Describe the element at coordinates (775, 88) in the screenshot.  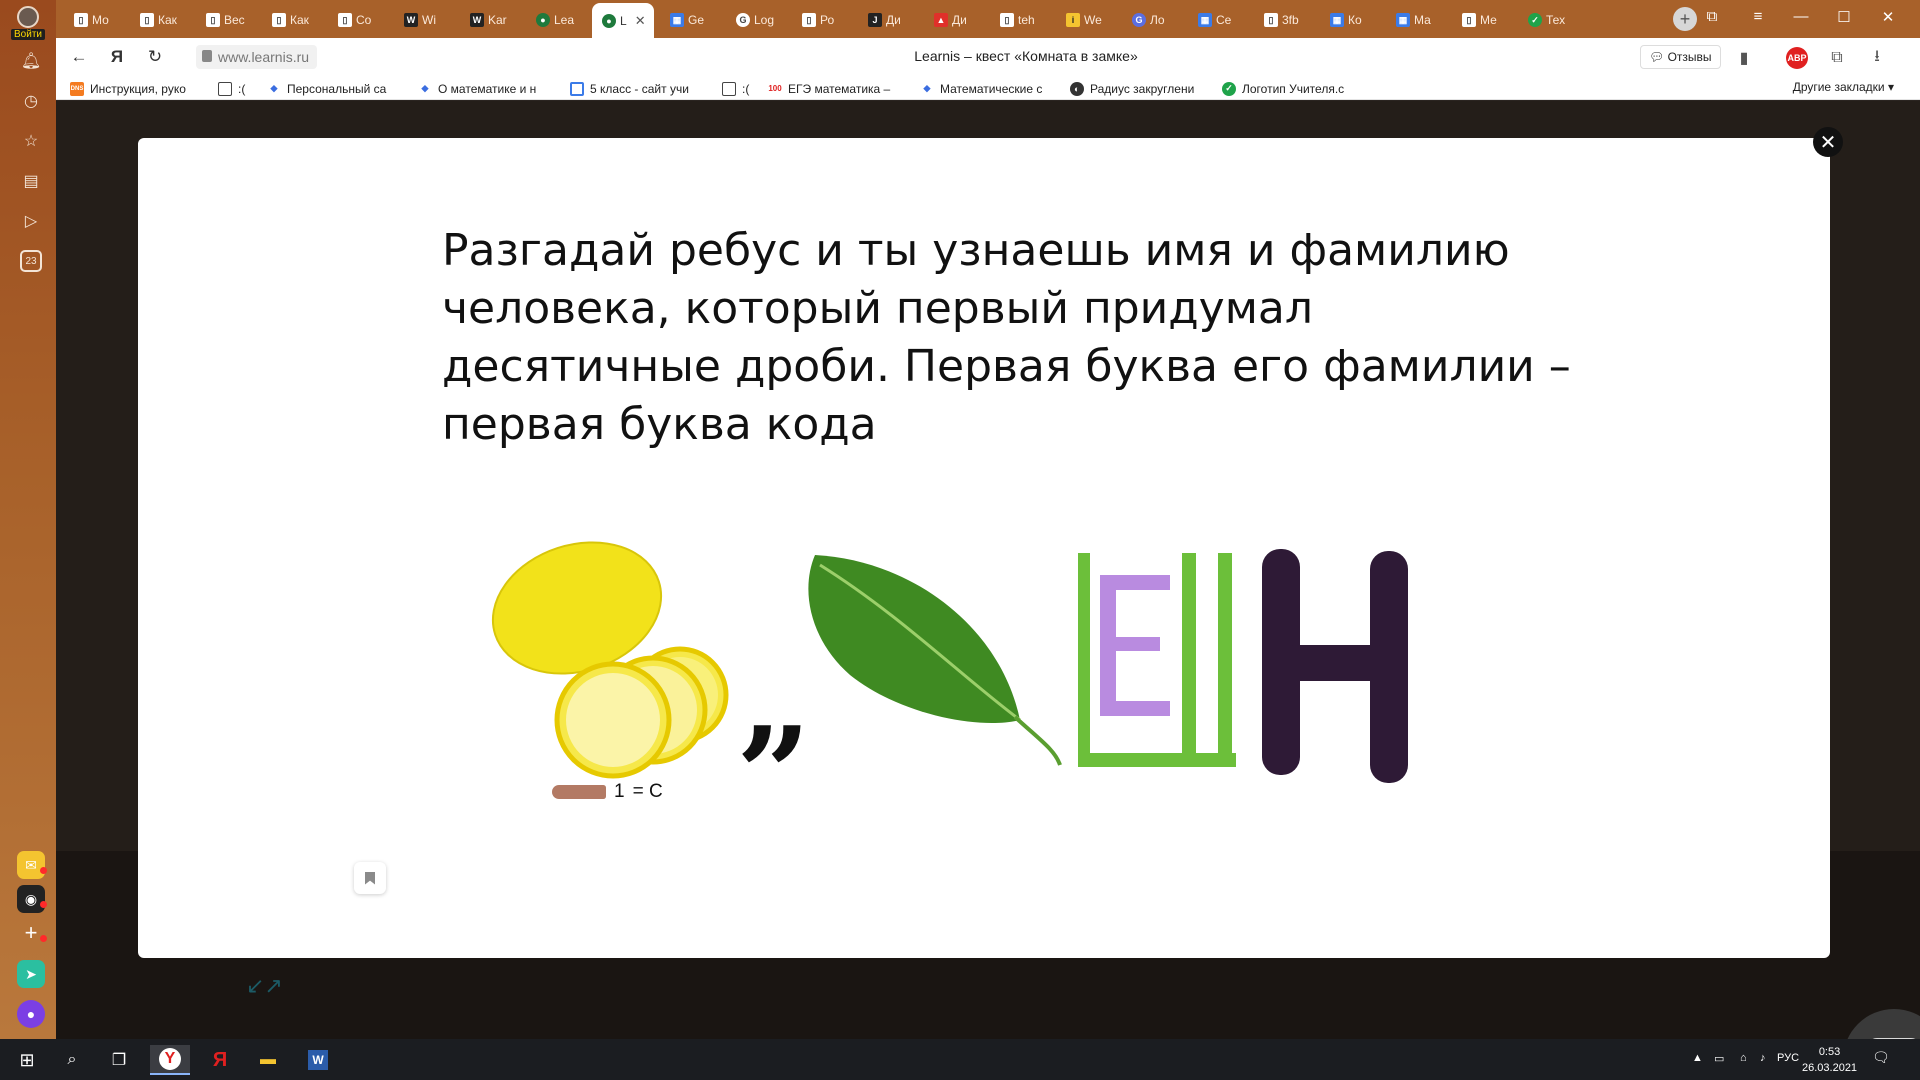
I see `hundred-icon: 100` at that location.